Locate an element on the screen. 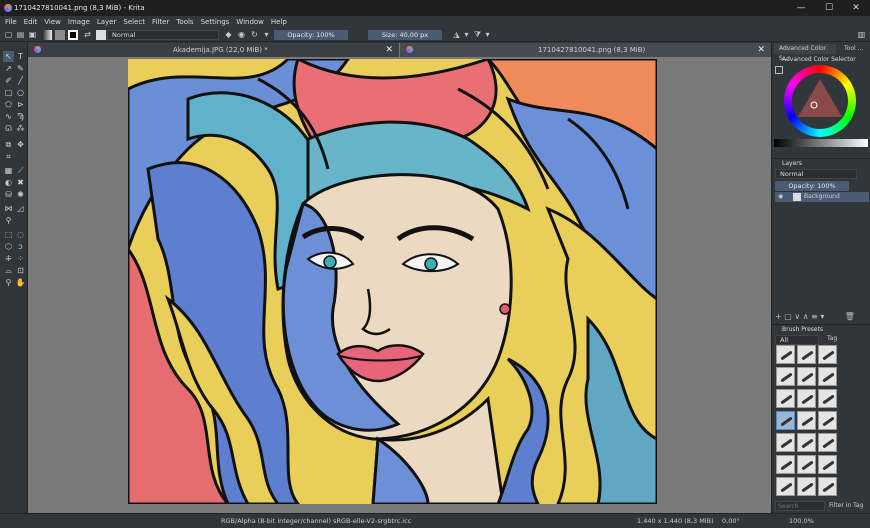 The height and width of the screenshot is (528, 870). zoom-level: 100,0% is located at coordinates (801, 521).